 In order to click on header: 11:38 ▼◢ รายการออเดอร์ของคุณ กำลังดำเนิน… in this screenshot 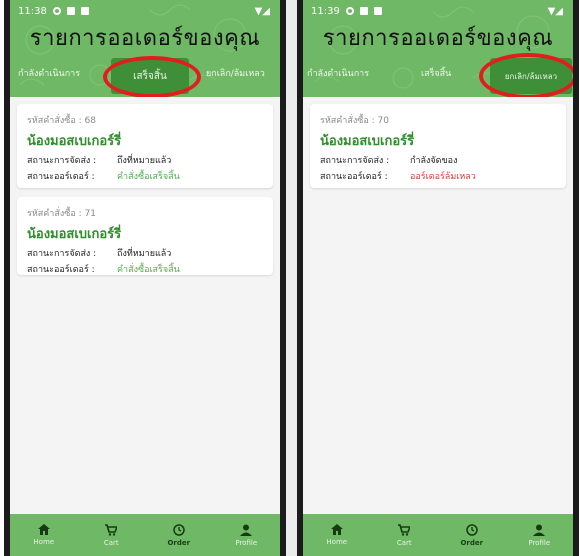, I will do `click(145, 48)`.